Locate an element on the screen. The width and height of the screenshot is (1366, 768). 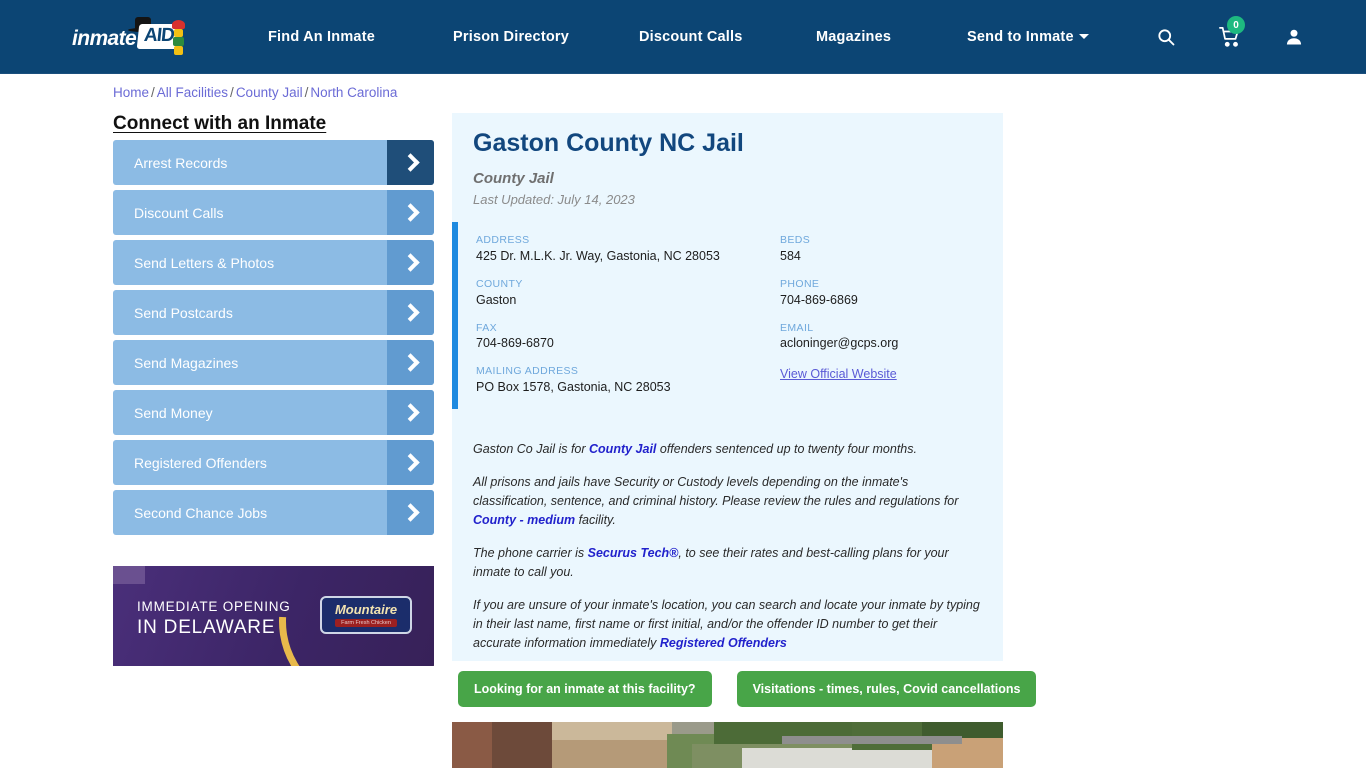
nav-send-to-inmate-label: Send to Inmate is located at coordinates (1020, 37).